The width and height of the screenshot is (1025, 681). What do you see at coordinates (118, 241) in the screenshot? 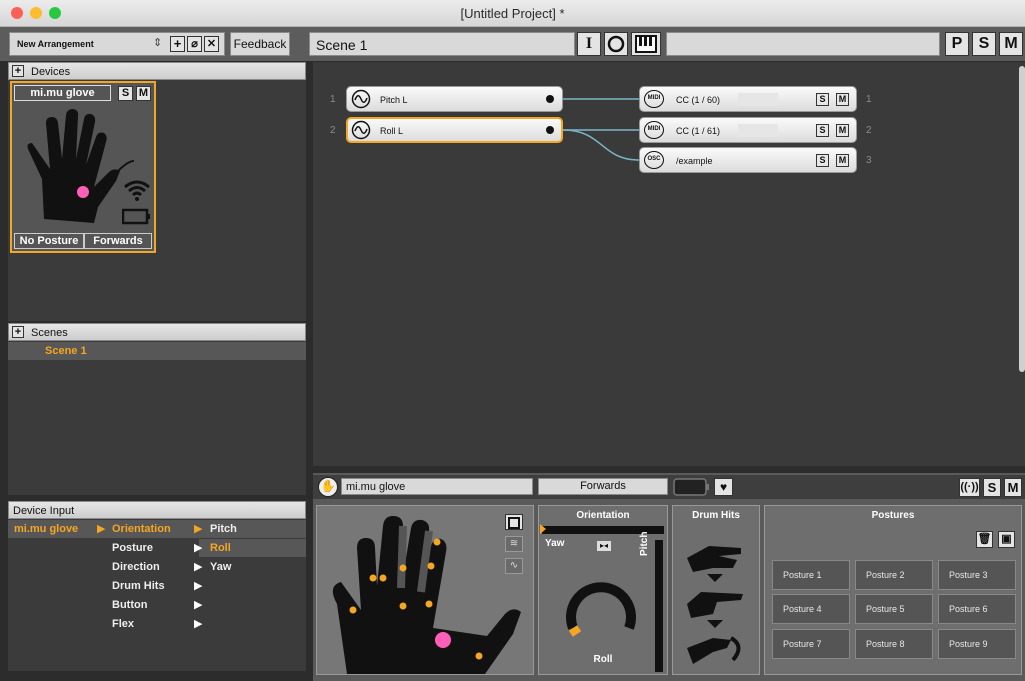
I see `direction-status: Forwards` at bounding box center [118, 241].